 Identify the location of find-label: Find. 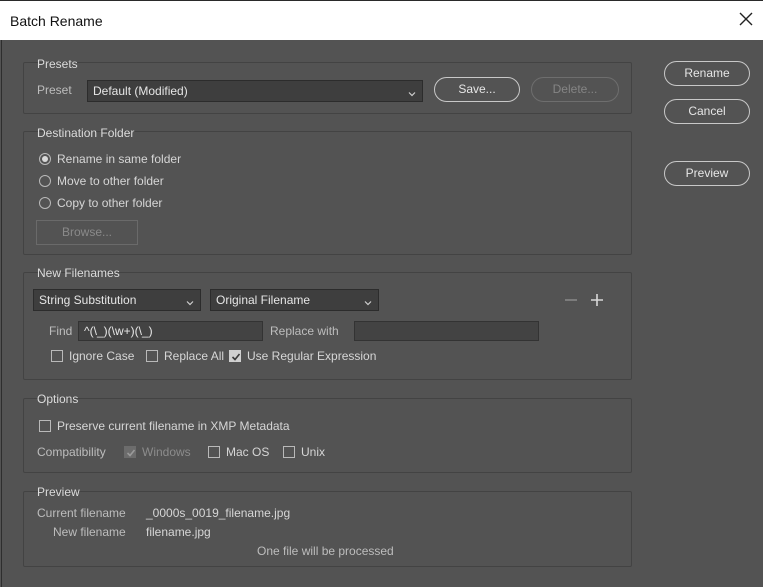
(61, 331).